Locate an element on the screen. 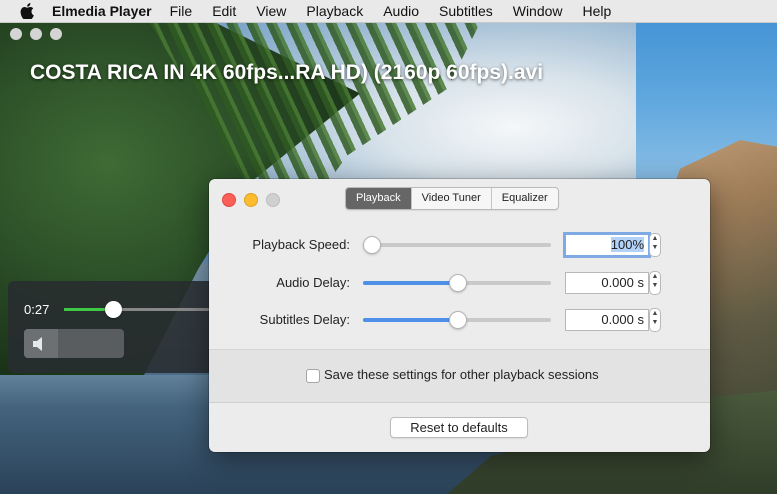 The width and height of the screenshot is (777, 494). player-window-controls is located at coordinates (36, 34).